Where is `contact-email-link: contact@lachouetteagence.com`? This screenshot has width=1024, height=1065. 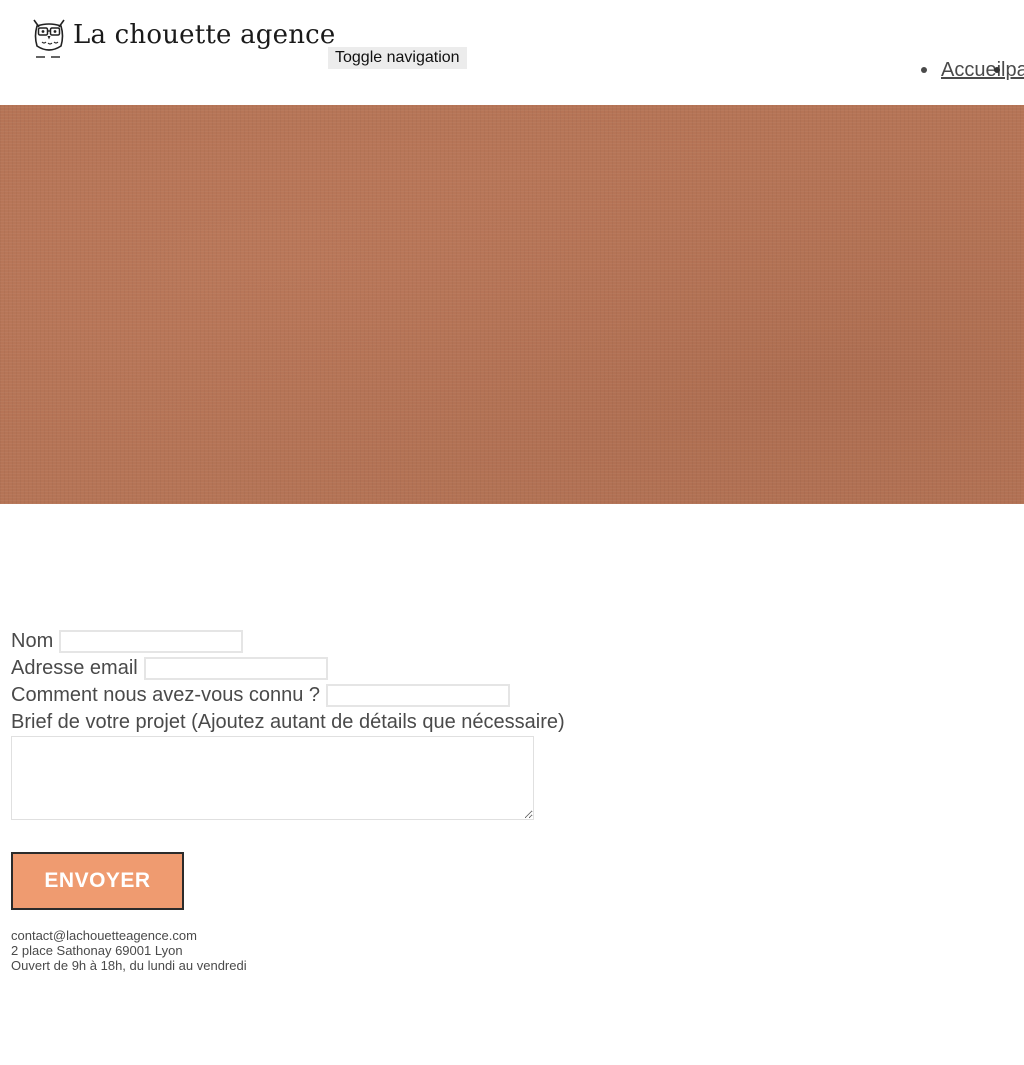 contact-email-link: contact@lachouetteagence.com is located at coordinates (104, 935).